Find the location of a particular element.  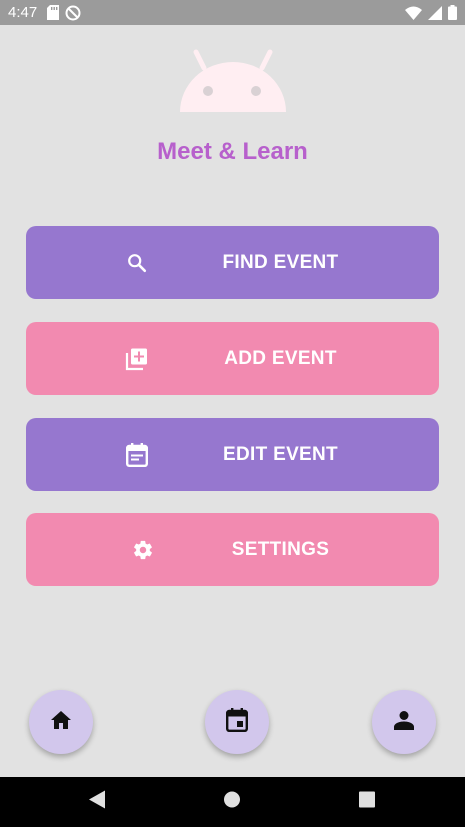

recents-square-icon is located at coordinates (367, 802).